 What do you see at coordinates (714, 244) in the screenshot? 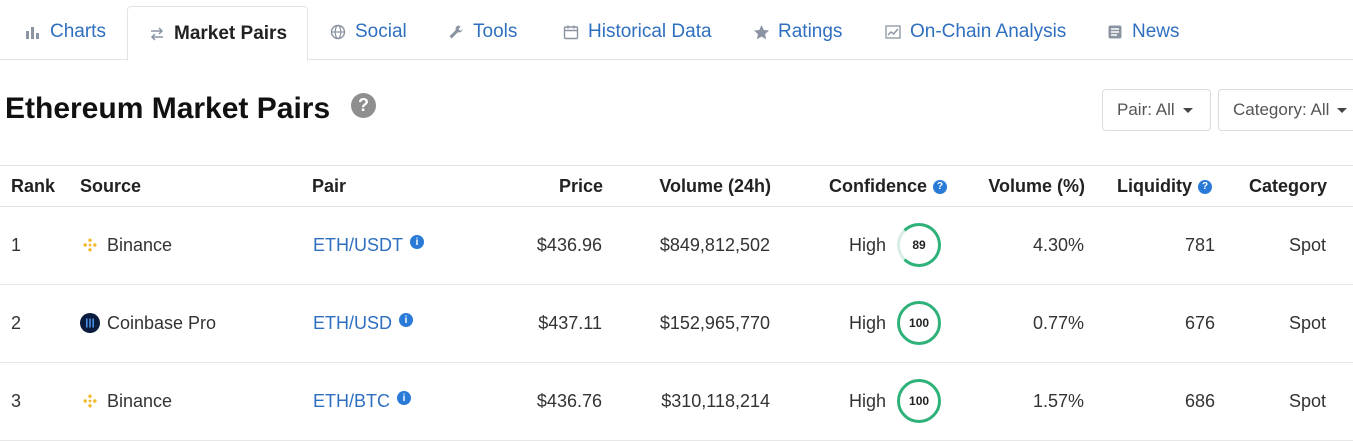
I see `volume-cell: $849,812,502` at bounding box center [714, 244].